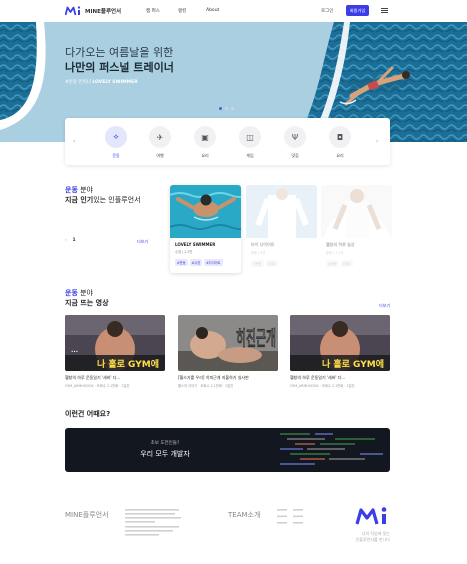 The height and width of the screenshot is (564, 467). Describe the element at coordinates (74, 351) in the screenshot. I see `video-badge-text: •••` at that location.